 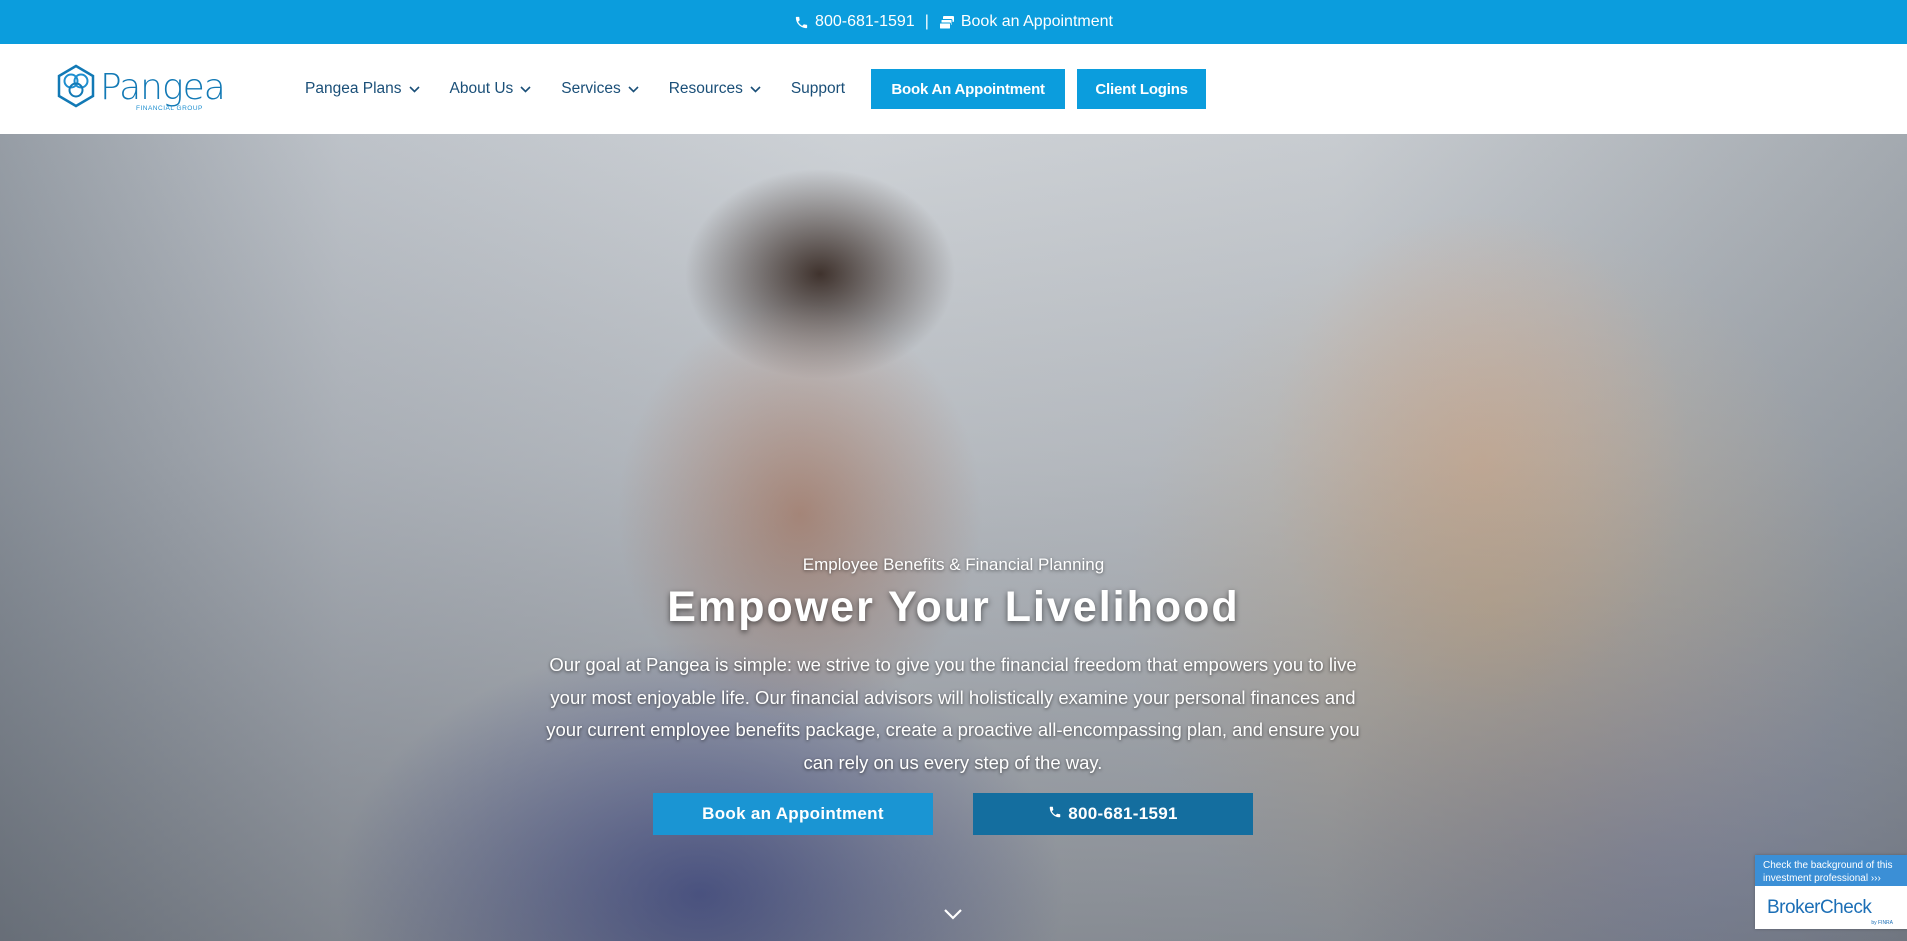 What do you see at coordinates (953, 564) in the screenshot?
I see `hero-eyebrow: Employee Benefits & Financial Planning` at bounding box center [953, 564].